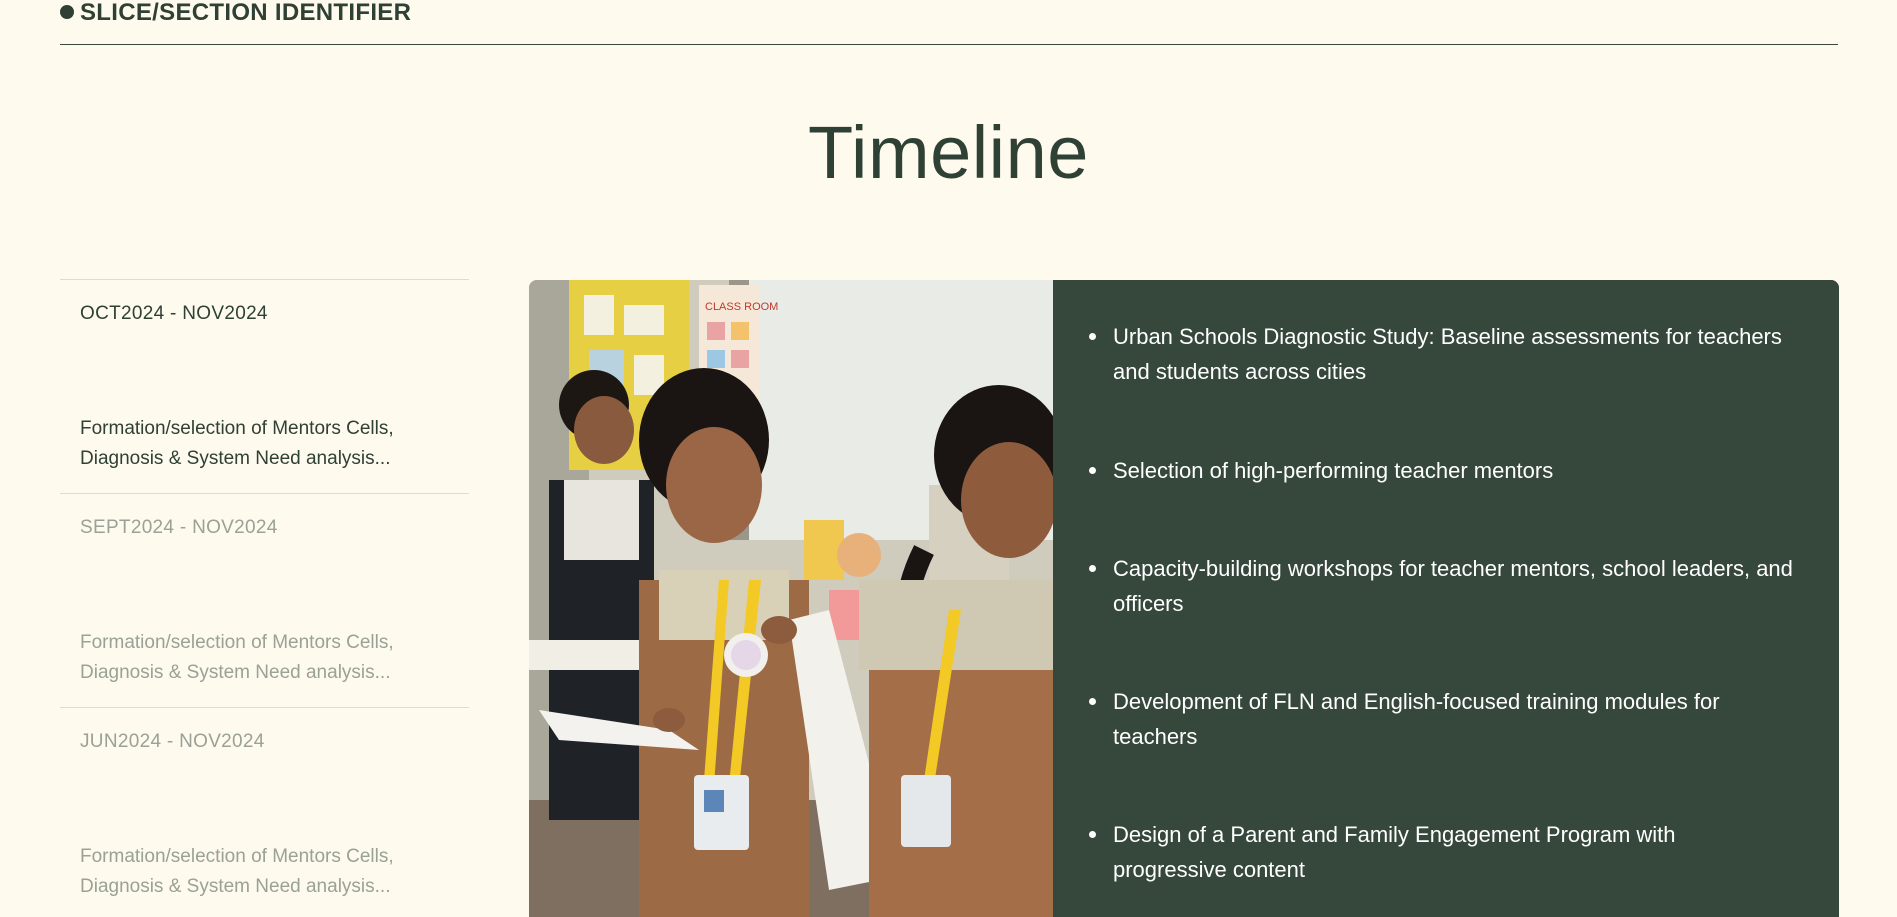 This screenshot has height=917, width=1897. I want to click on section-header: SLICE/SECTION IDENTIFIER, so click(949, 22).